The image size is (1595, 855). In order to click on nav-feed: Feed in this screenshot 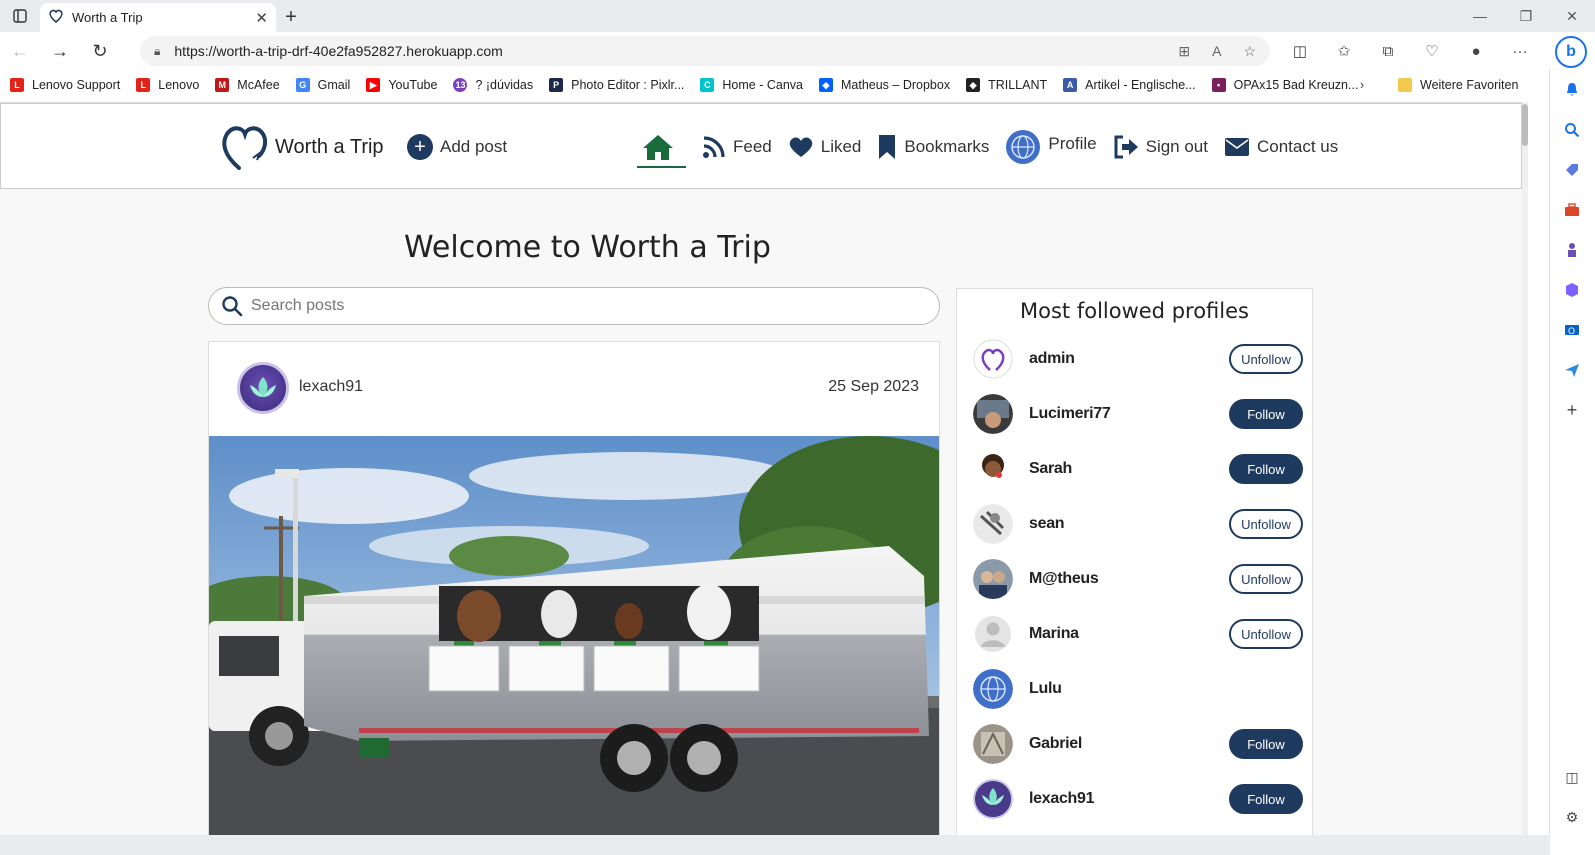, I will do `click(737, 147)`.